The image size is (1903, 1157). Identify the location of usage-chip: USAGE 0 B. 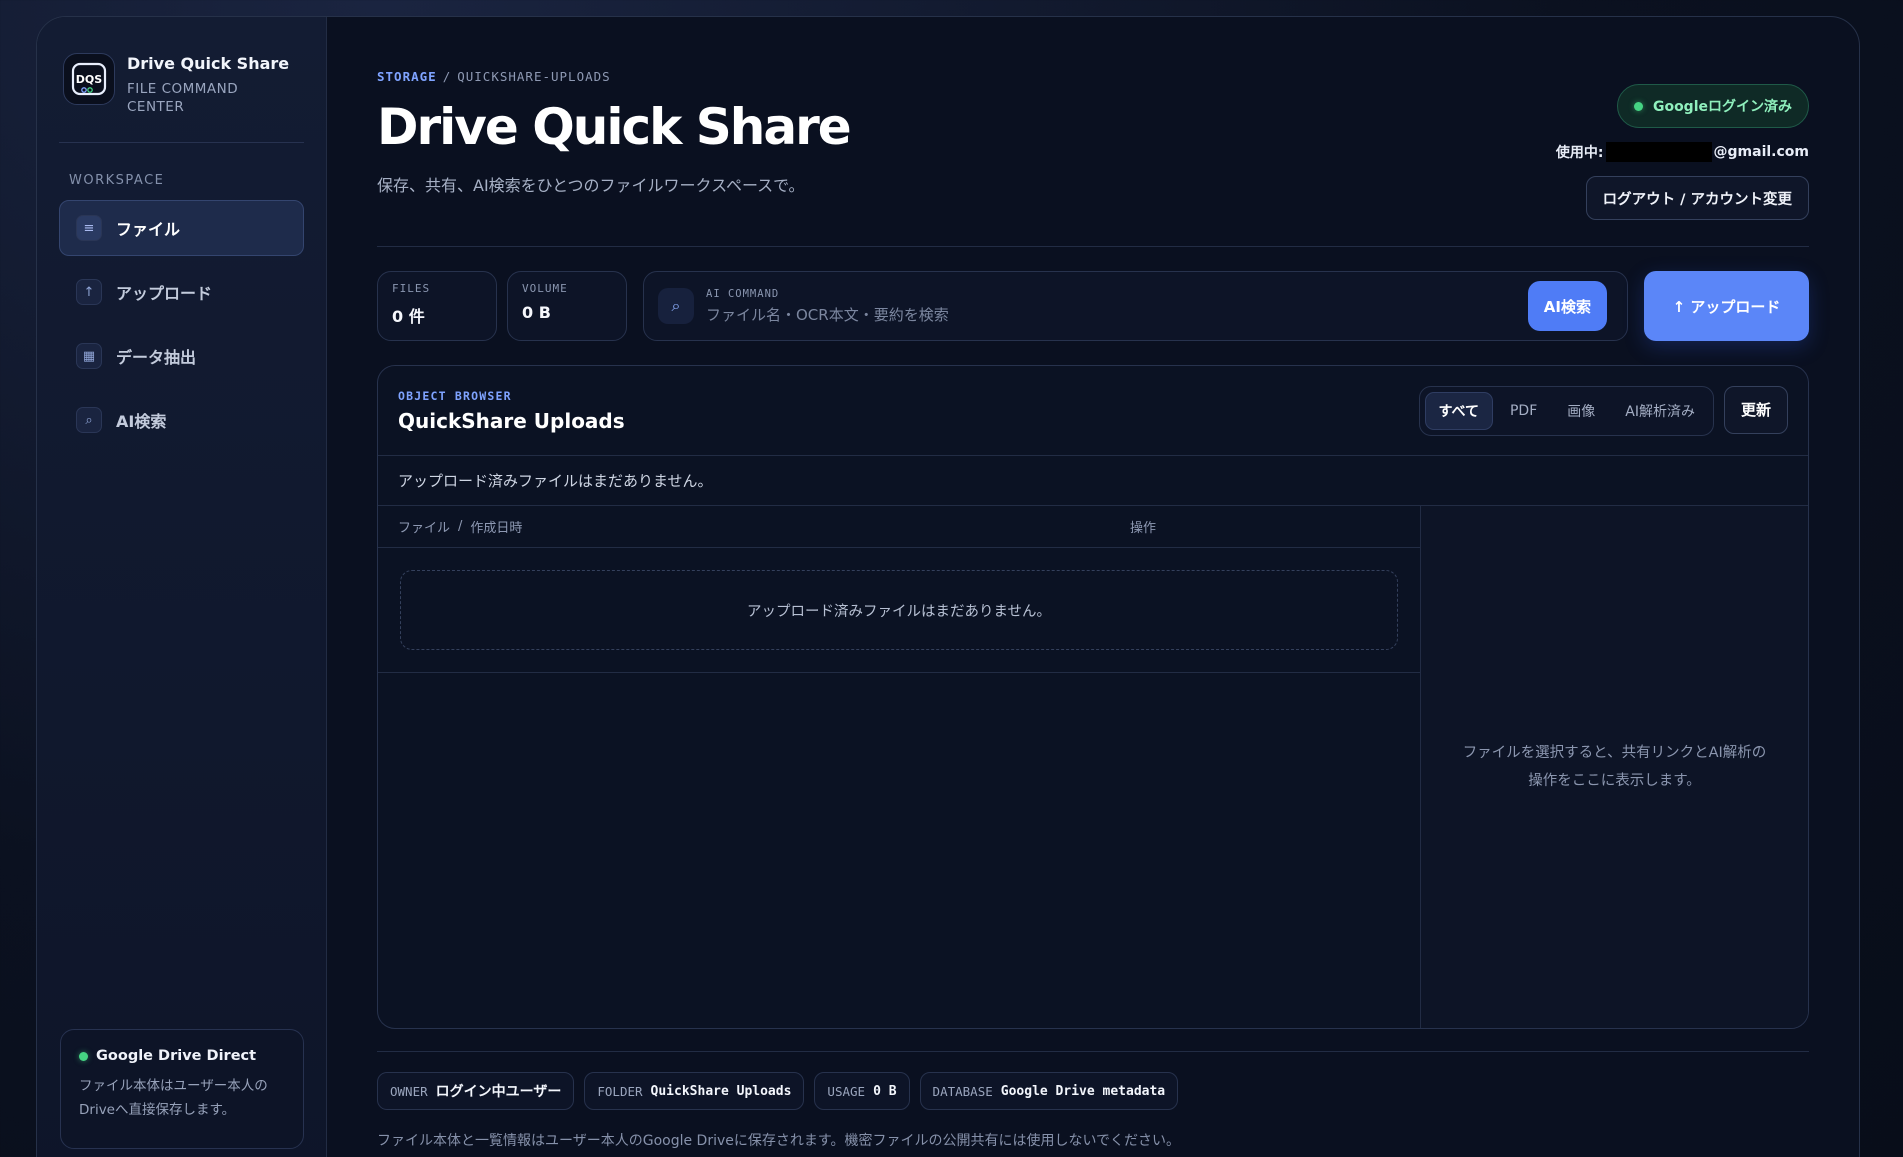
(862, 1091).